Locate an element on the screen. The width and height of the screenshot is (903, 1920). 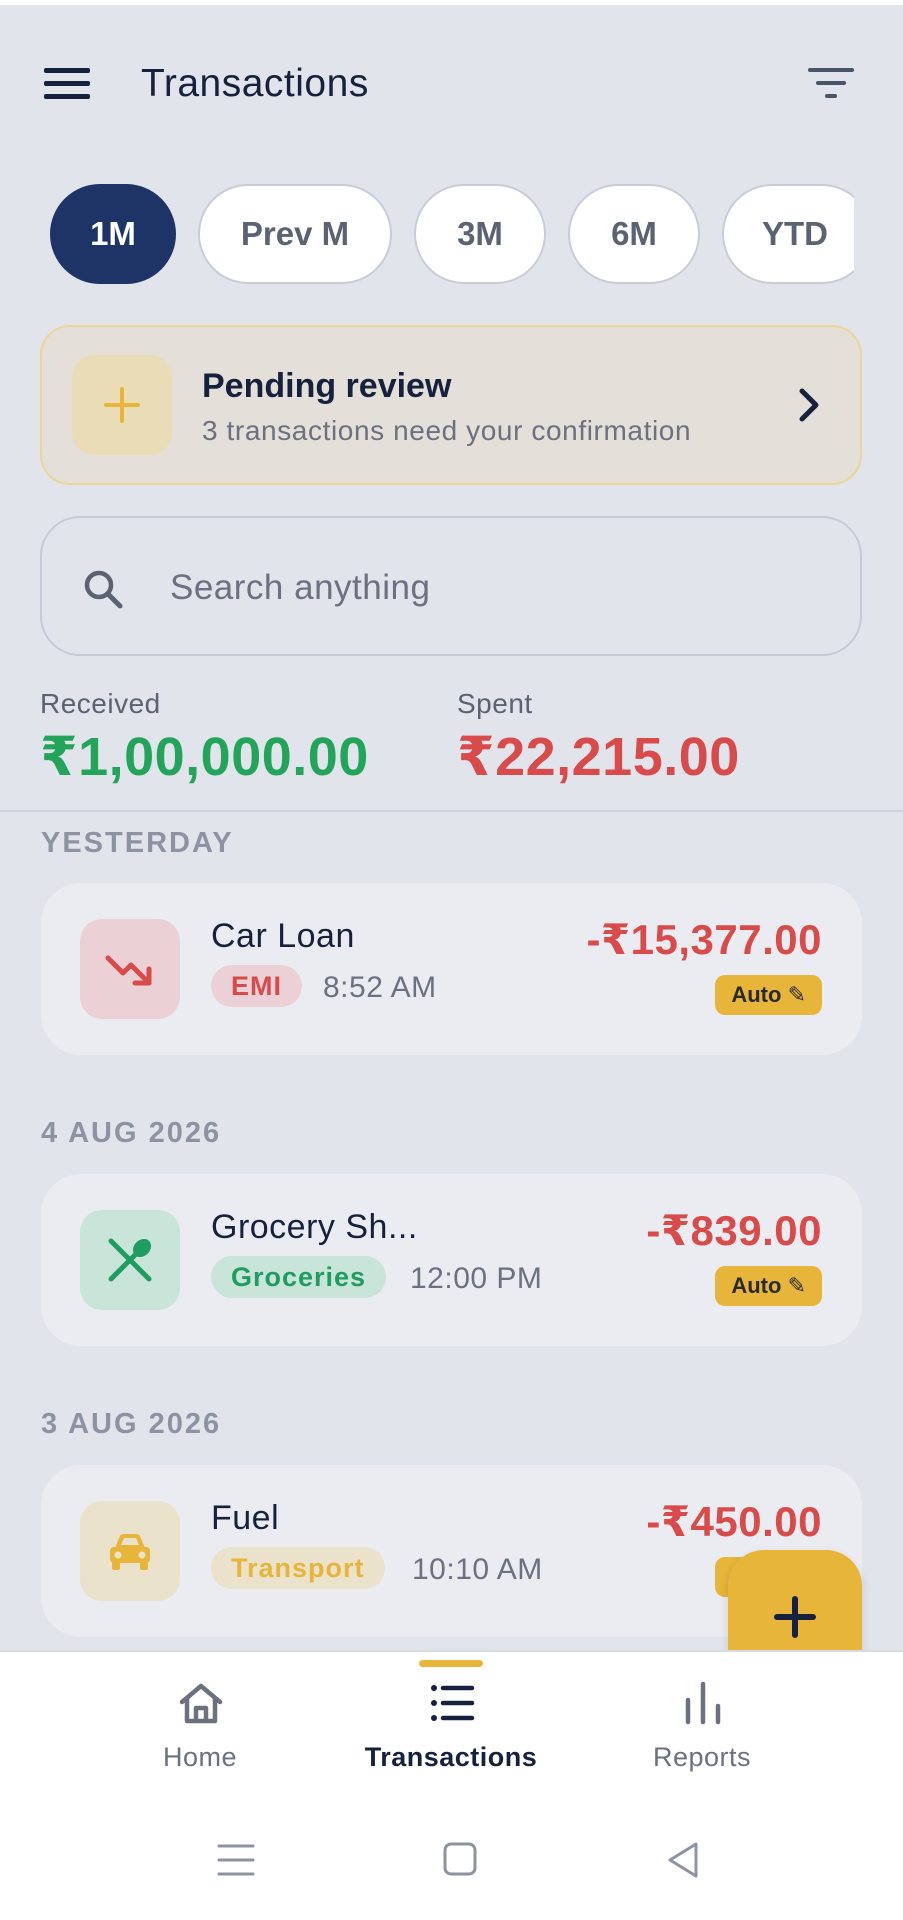
app-header: Transactions is located at coordinates (451, 85).